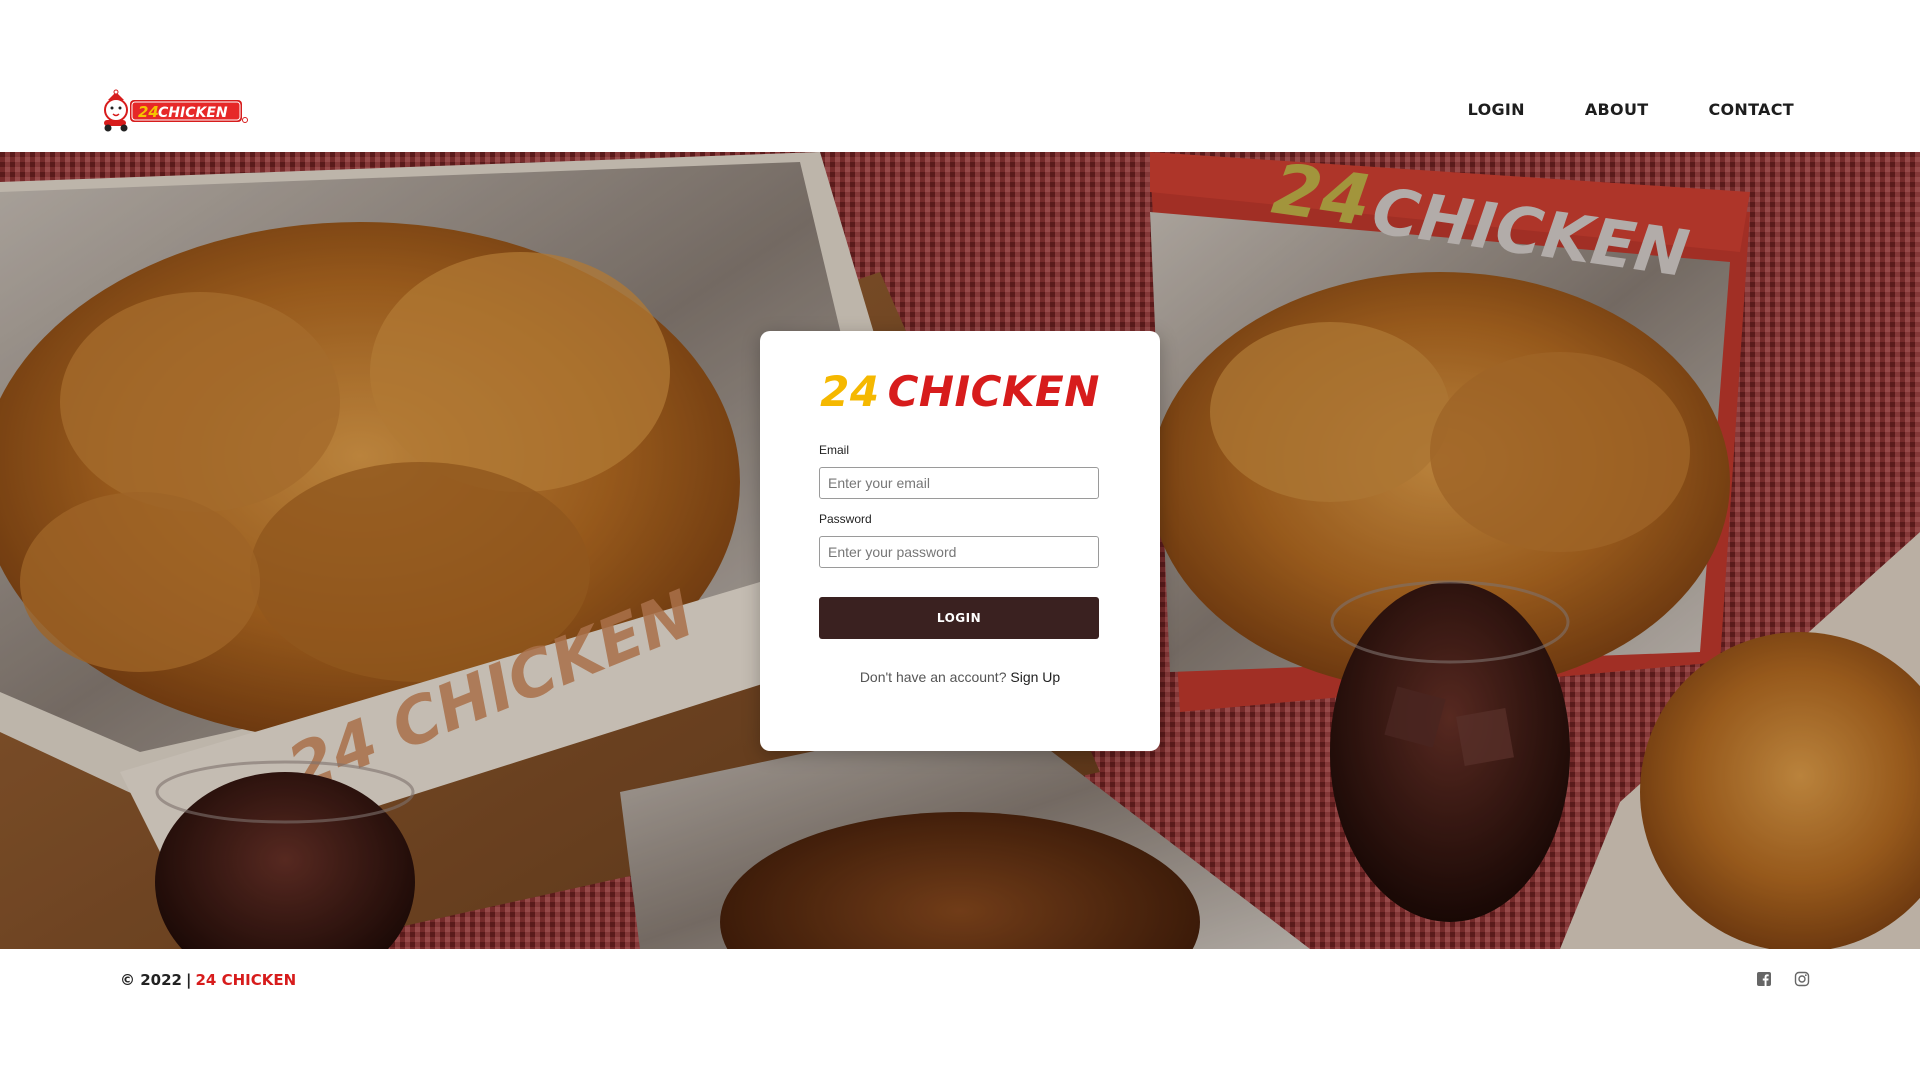  Describe the element at coordinates (960, 1014) in the screenshot. I see `site-footer: © 2022 | 24 CHICKEN` at that location.